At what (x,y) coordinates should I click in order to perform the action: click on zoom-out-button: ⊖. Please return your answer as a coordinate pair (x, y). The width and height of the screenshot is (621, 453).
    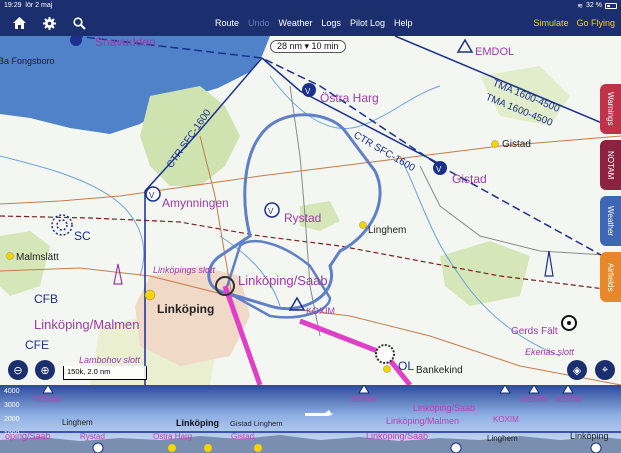
    Looking at the image, I should click on (18, 370).